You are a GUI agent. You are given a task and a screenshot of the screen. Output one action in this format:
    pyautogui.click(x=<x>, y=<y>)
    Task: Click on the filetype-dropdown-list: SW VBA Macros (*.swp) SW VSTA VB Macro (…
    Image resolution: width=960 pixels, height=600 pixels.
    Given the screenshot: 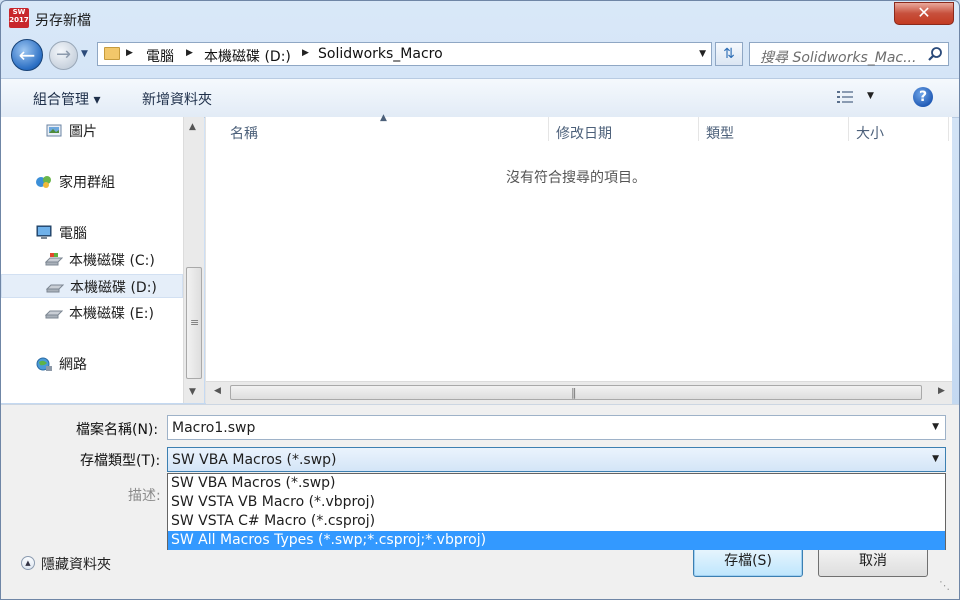 What is the action you would take?
    pyautogui.click(x=556, y=511)
    